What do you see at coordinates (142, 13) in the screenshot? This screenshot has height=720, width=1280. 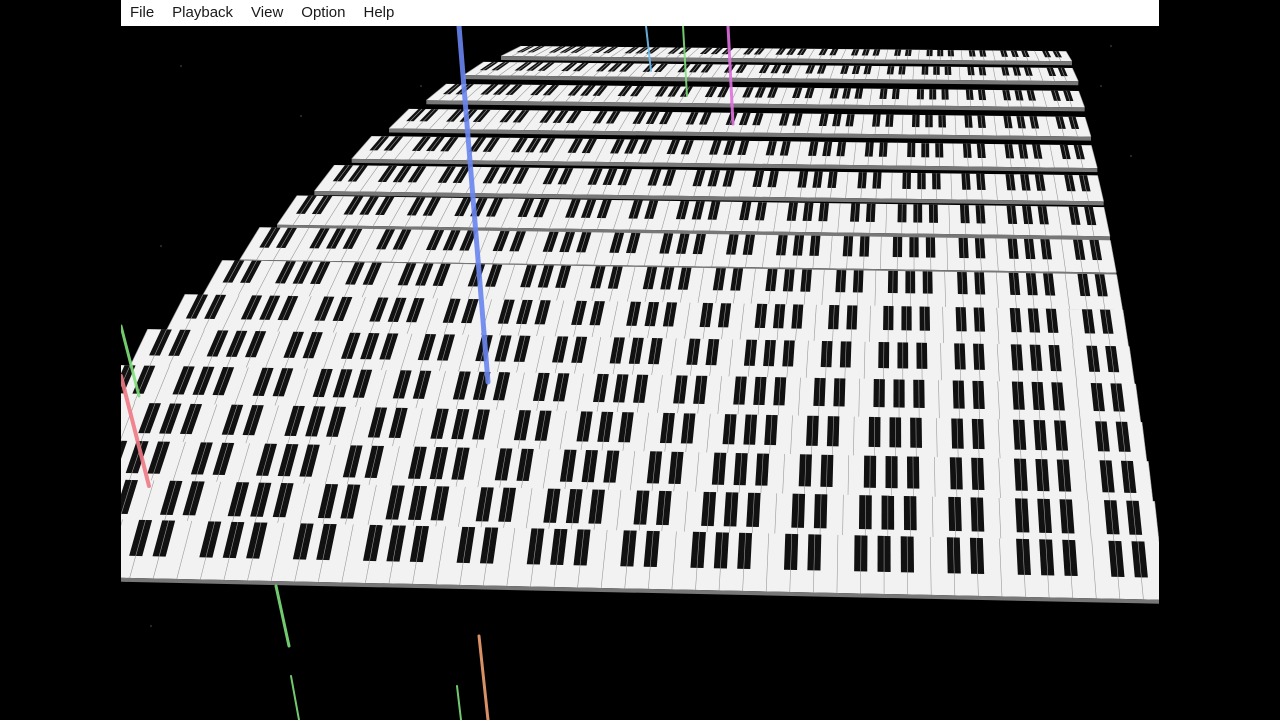 I see `menu-file: File` at bounding box center [142, 13].